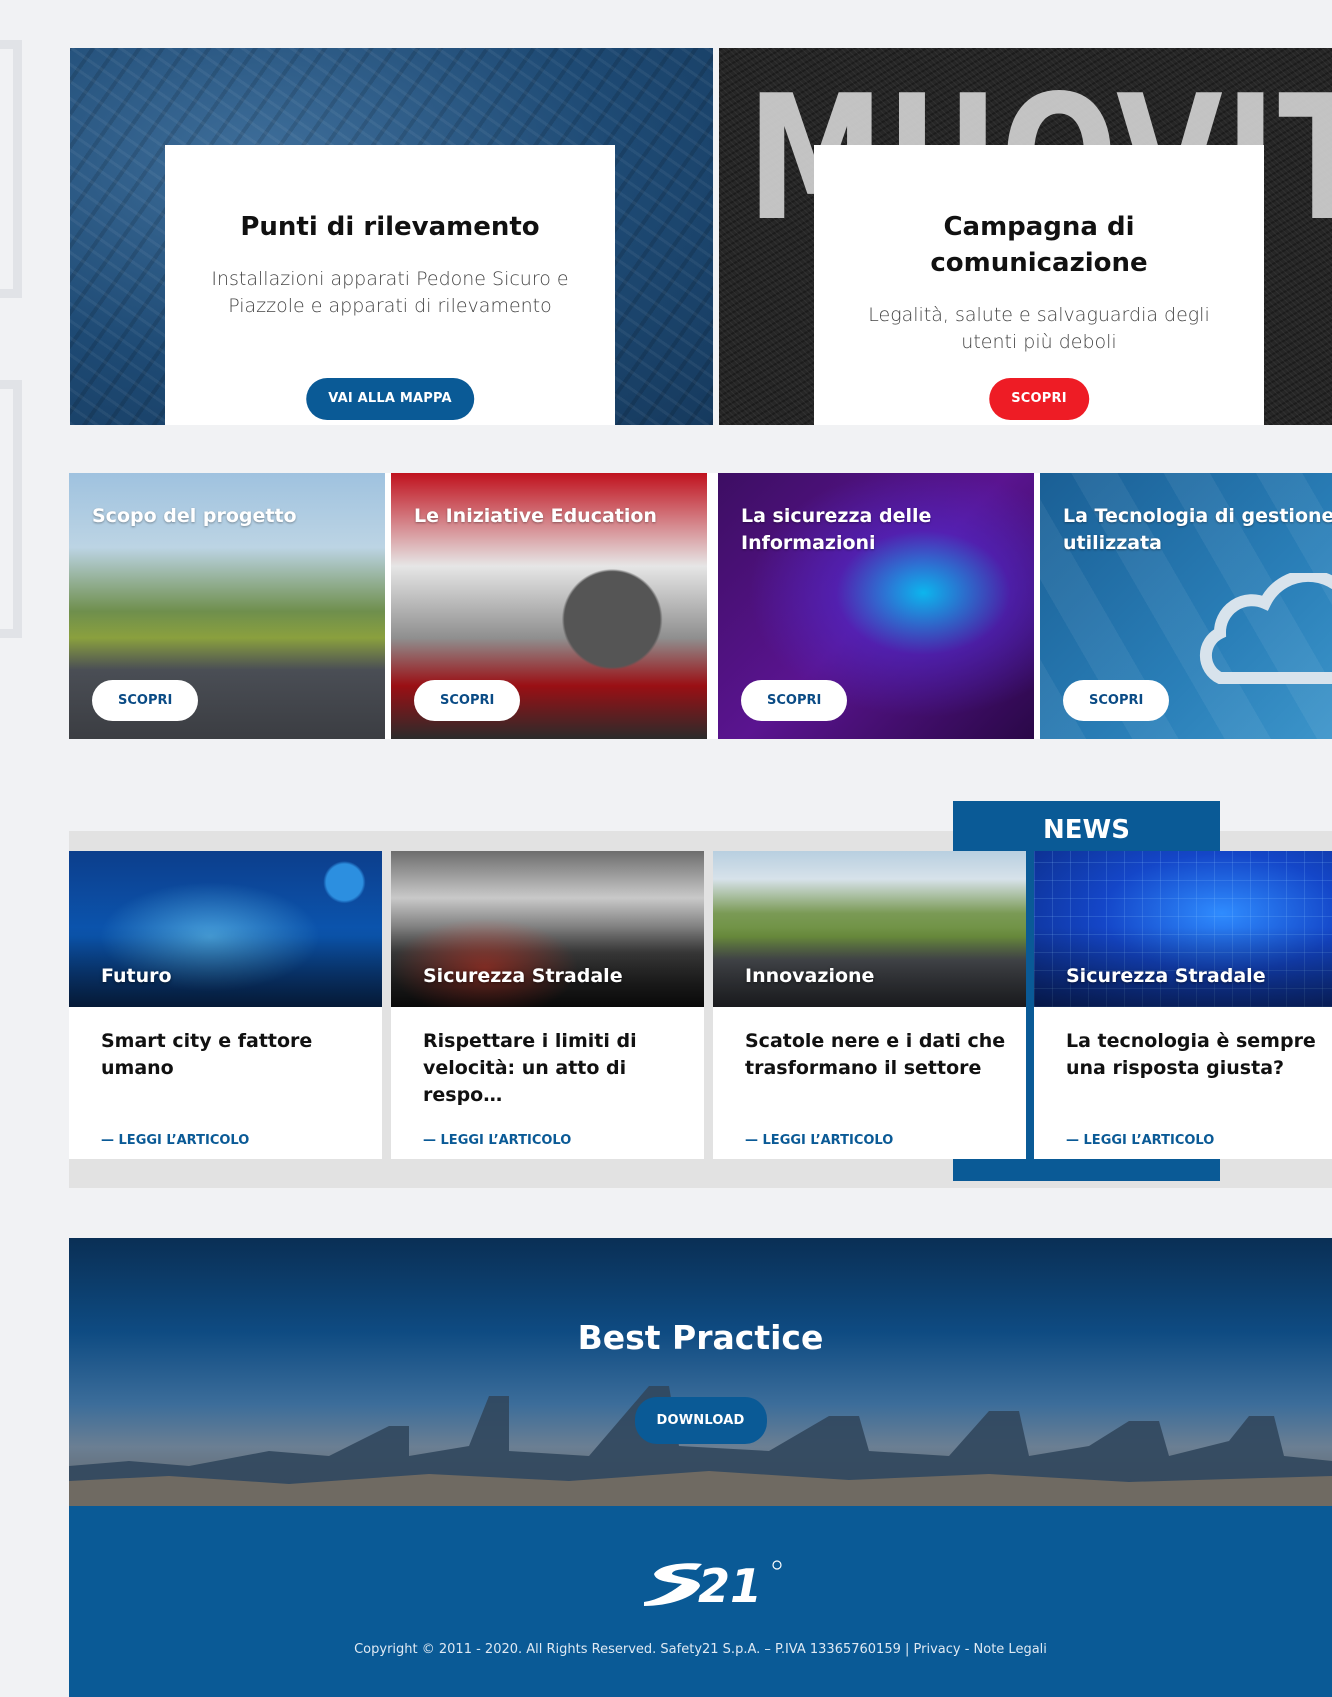 The width and height of the screenshot is (1332, 1697). What do you see at coordinates (390, 227) in the screenshot?
I see `hero-title: Punti di rilevamento` at bounding box center [390, 227].